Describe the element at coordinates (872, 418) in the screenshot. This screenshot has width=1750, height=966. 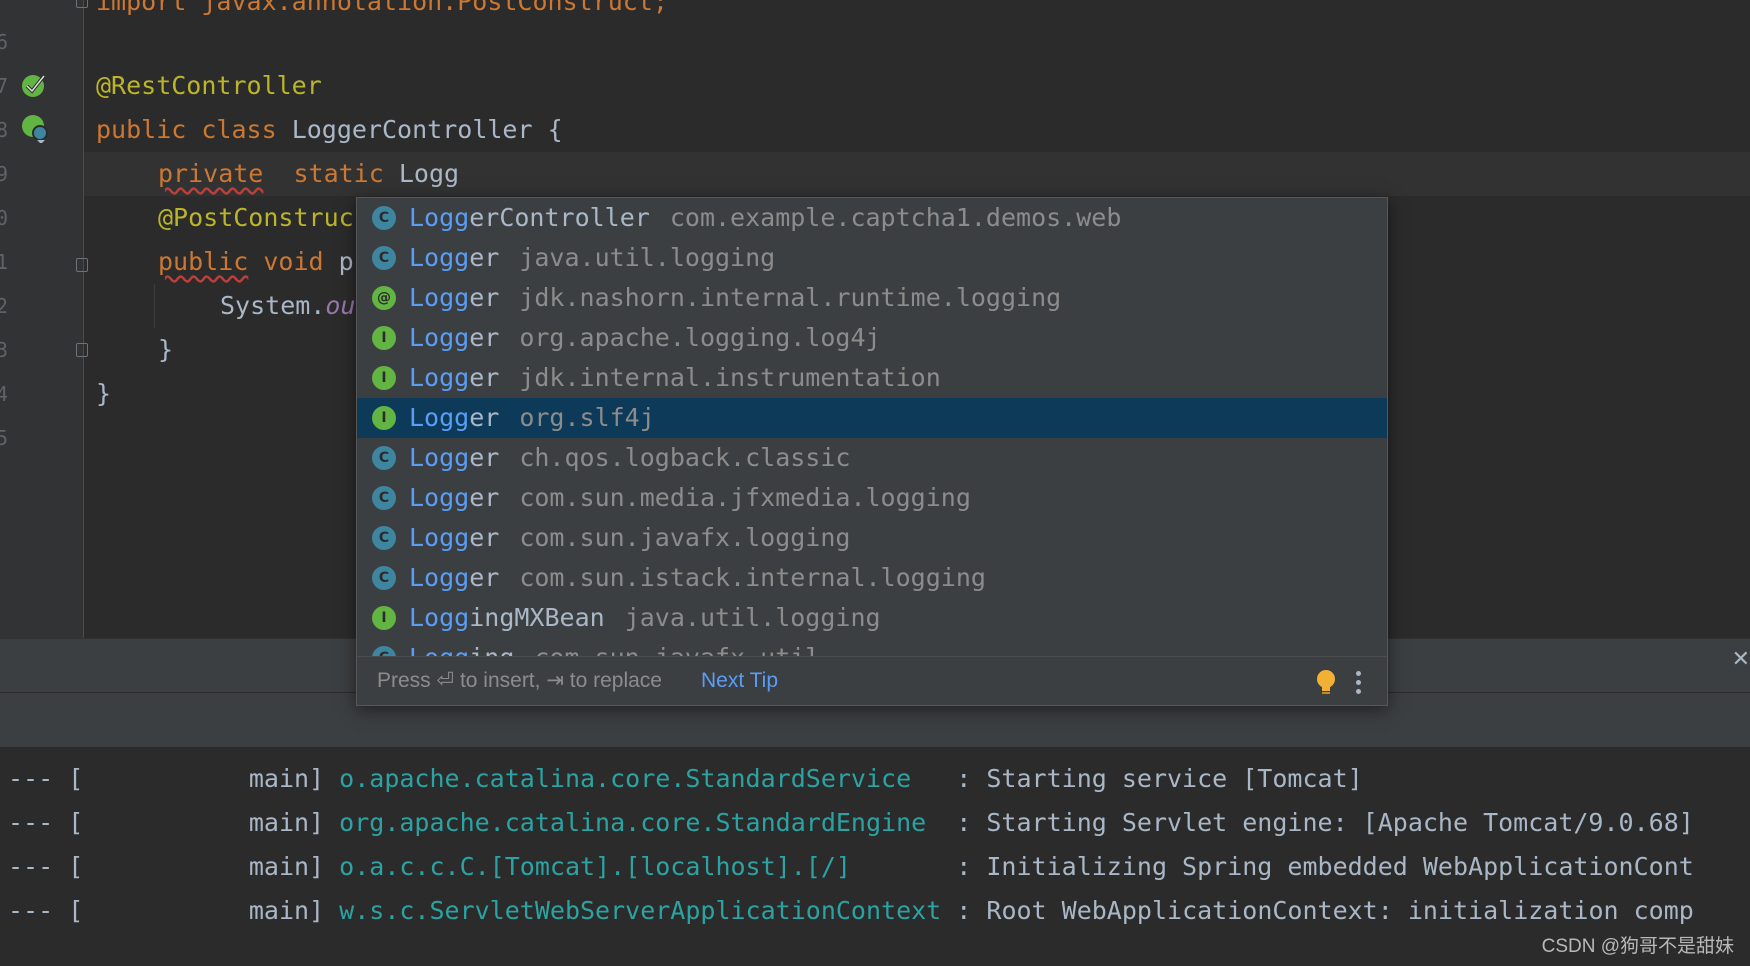
I see `completion-item-selected: I Logger org.slf4j` at that location.